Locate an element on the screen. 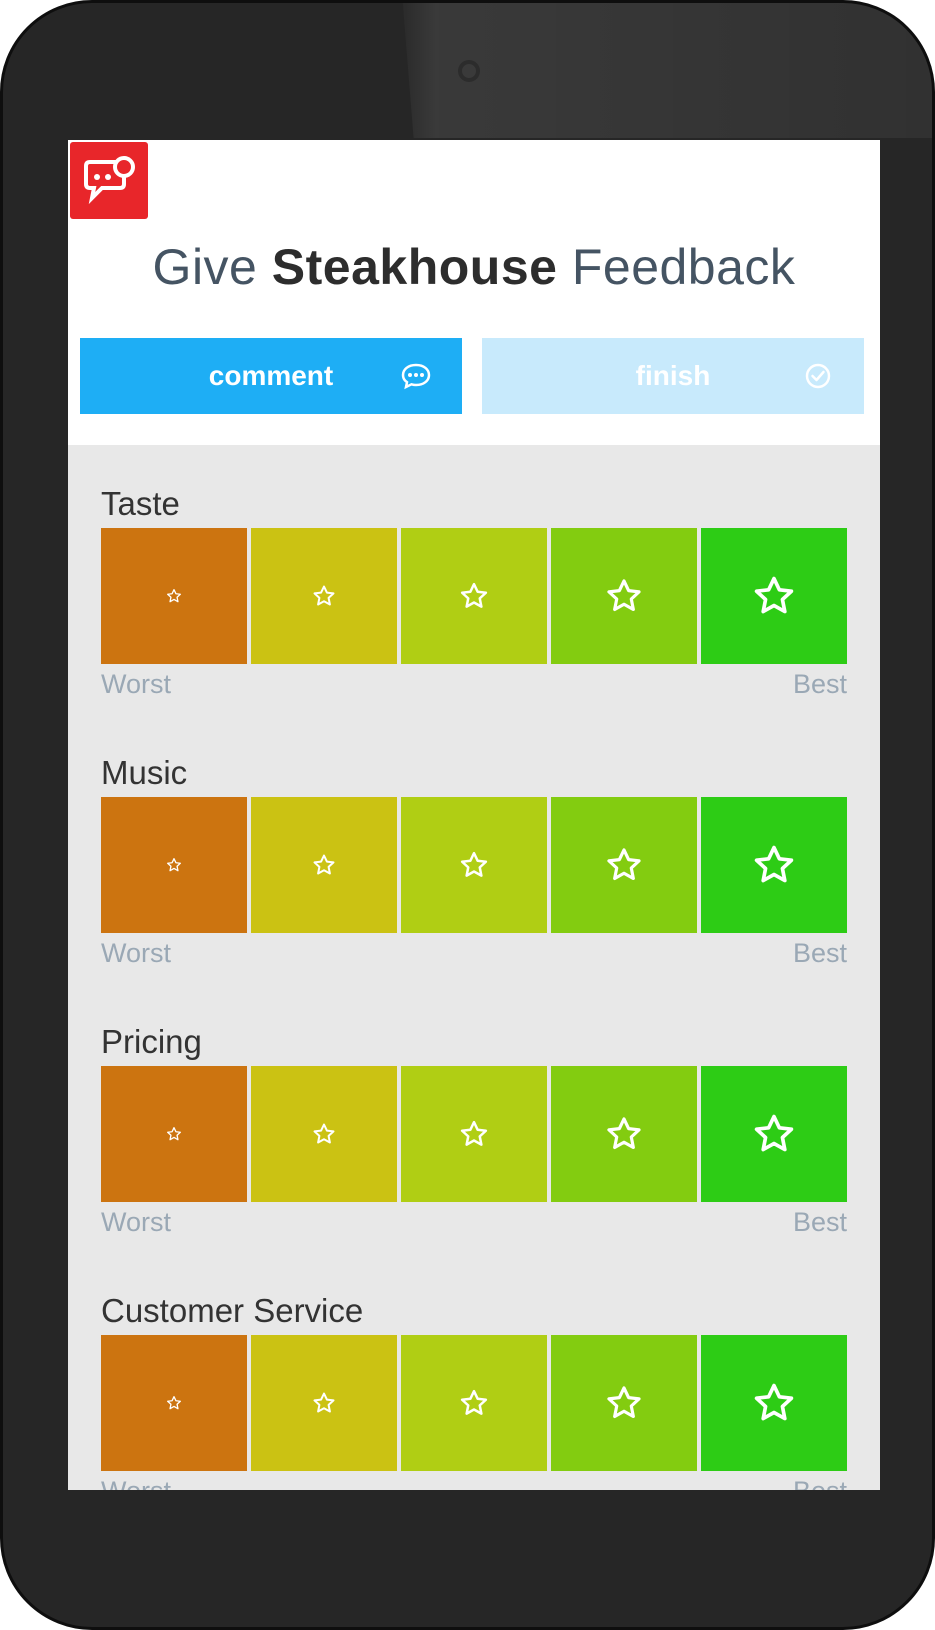  title-restaurant: Steakhouse is located at coordinates (414, 267).